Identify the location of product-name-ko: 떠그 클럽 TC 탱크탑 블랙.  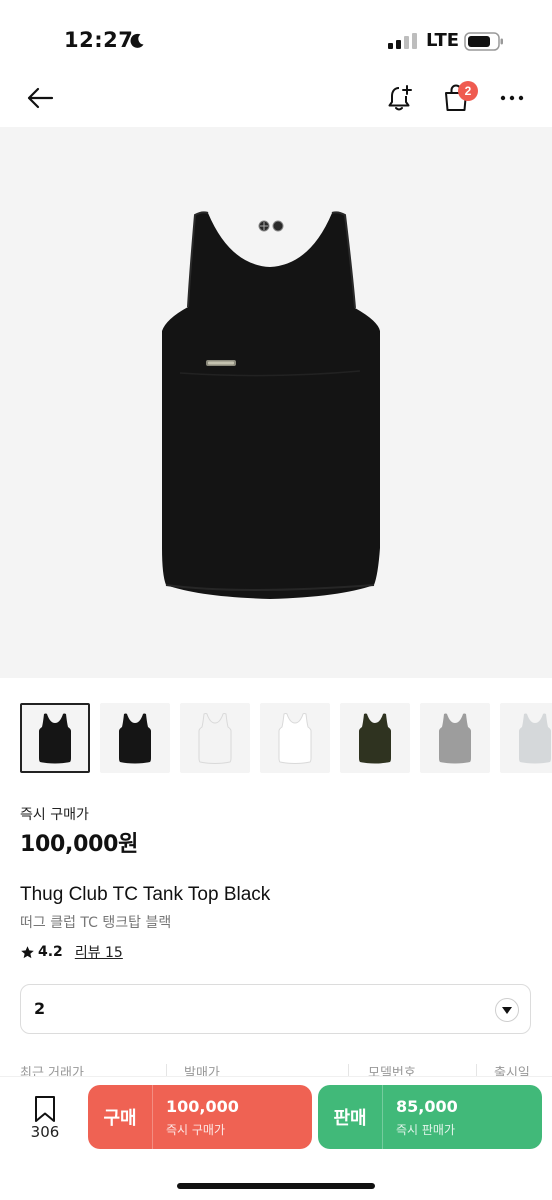
(96, 923).